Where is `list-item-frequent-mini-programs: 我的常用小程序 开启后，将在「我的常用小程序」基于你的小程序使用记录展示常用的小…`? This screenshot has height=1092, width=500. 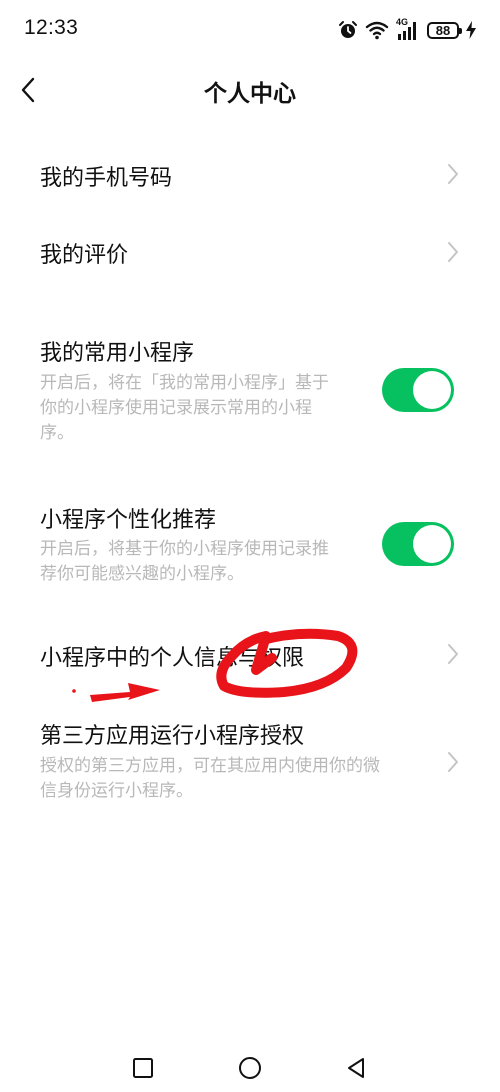
list-item-frequent-mini-programs: 我的常用小程序 开启后，将在「我的常用小程序」基于你的小程序使用记录展示常用的小… is located at coordinates (250, 395).